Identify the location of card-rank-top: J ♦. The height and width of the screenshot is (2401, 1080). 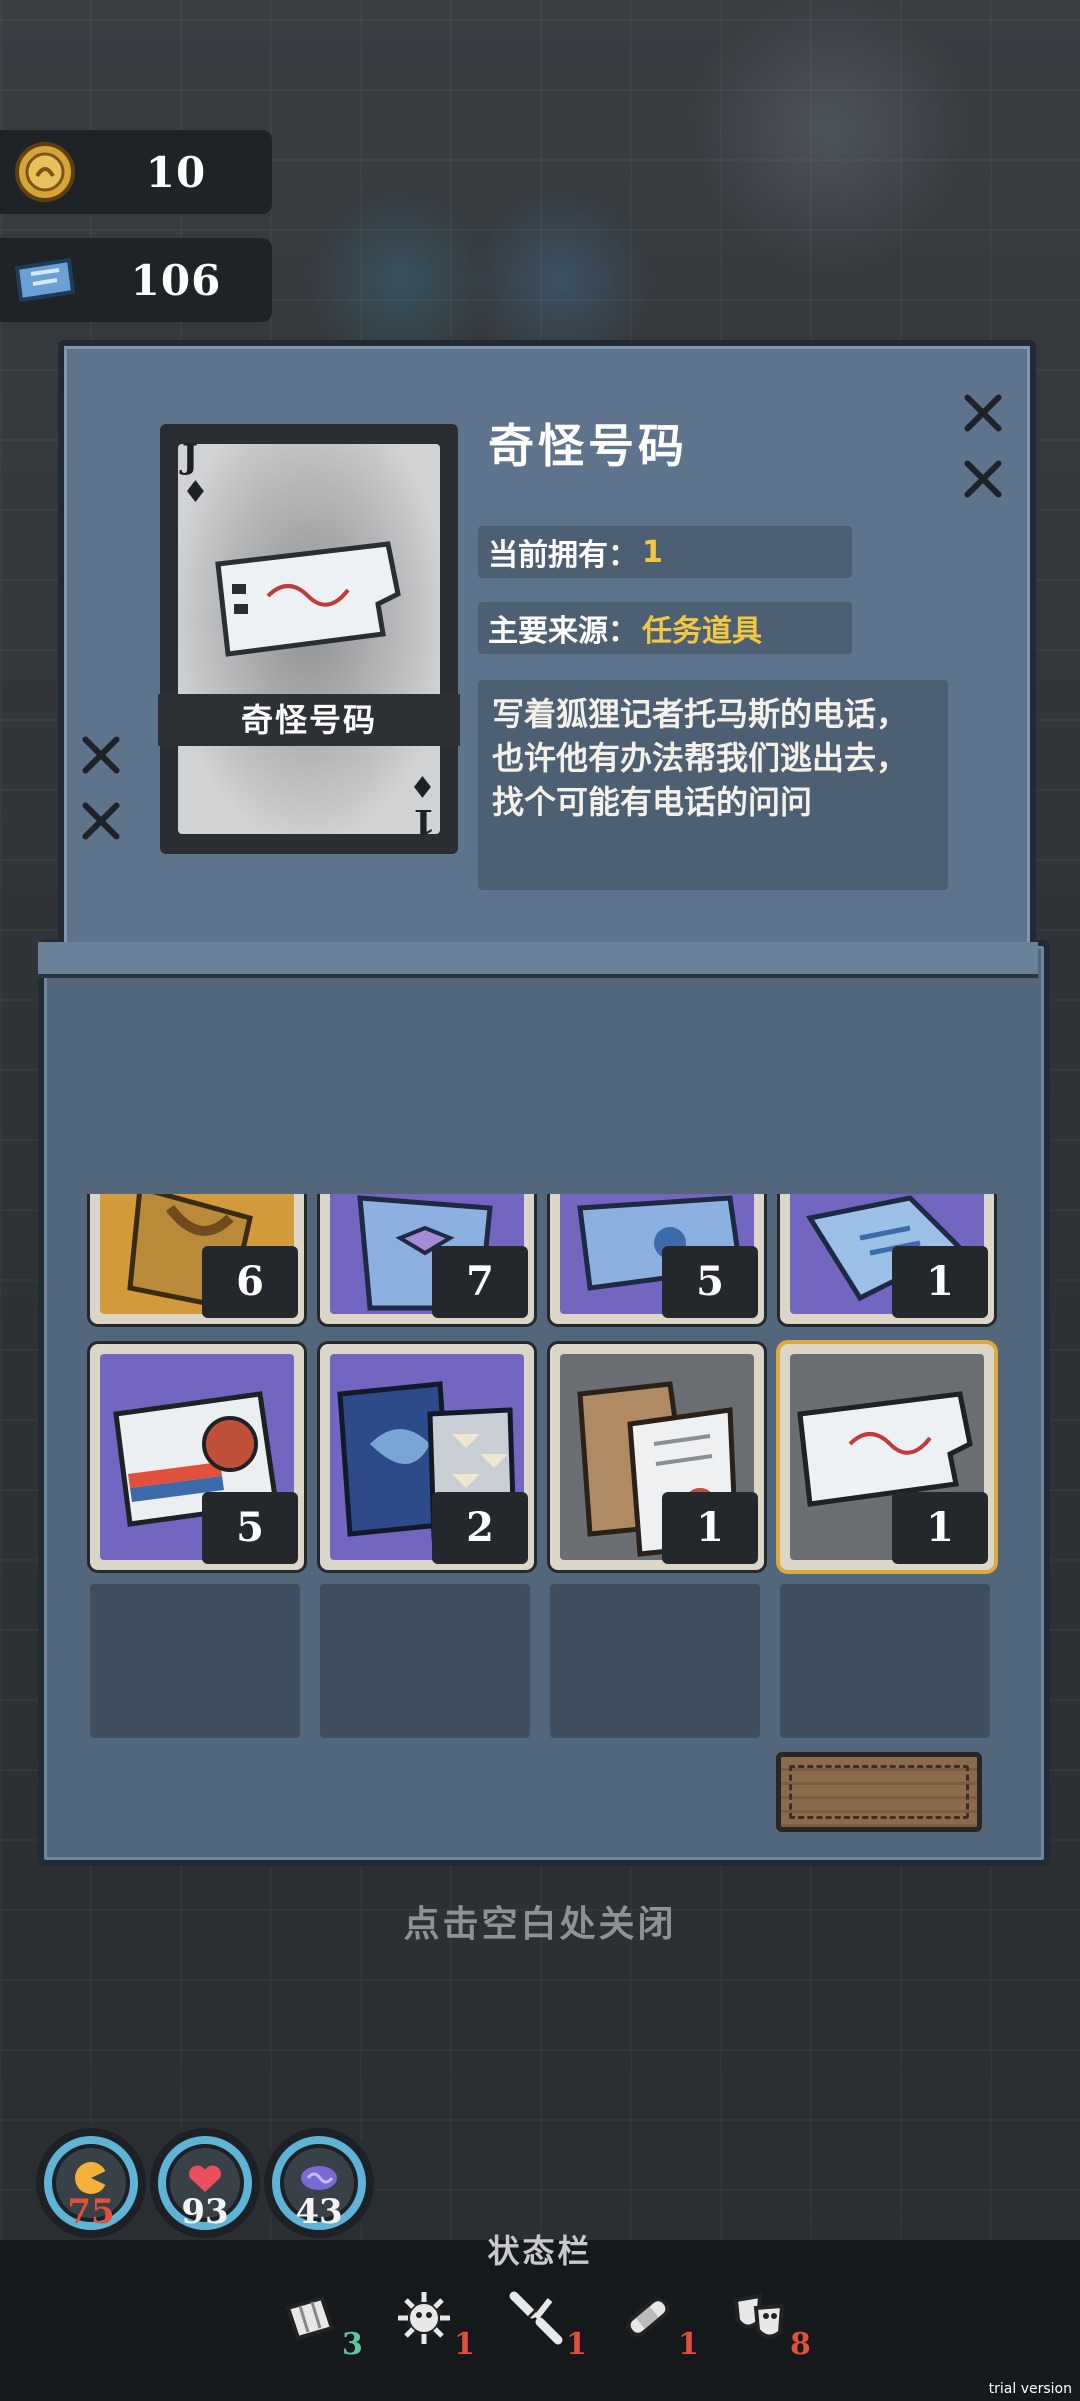
(195, 473).